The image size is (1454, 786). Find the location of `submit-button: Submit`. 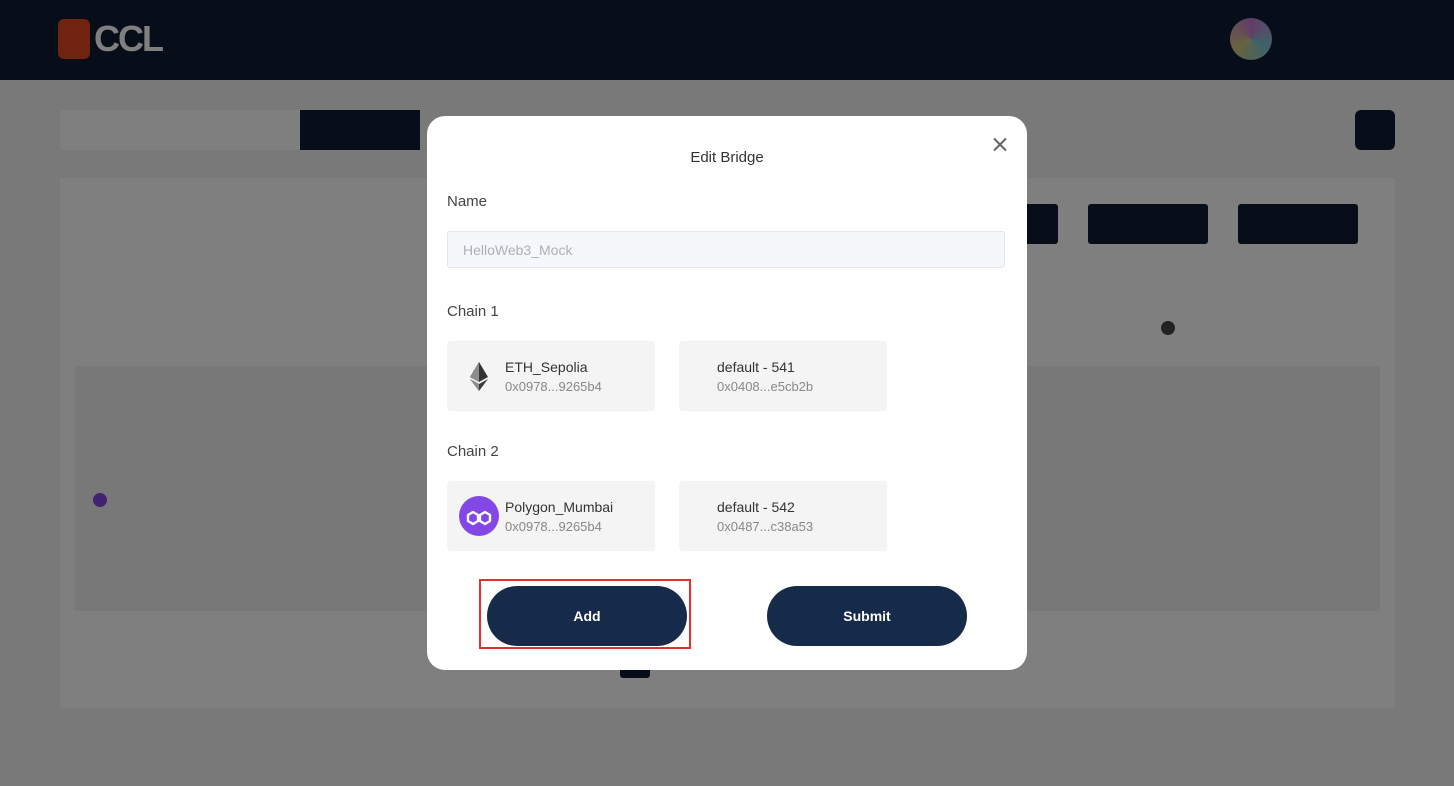

submit-button: Submit is located at coordinates (867, 616).